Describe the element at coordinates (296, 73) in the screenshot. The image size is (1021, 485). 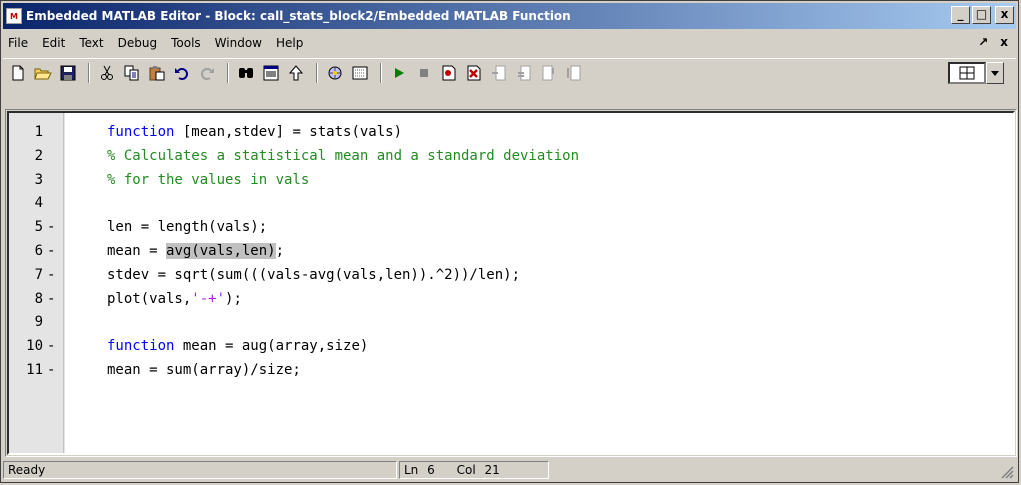
I see `up-icon` at that location.